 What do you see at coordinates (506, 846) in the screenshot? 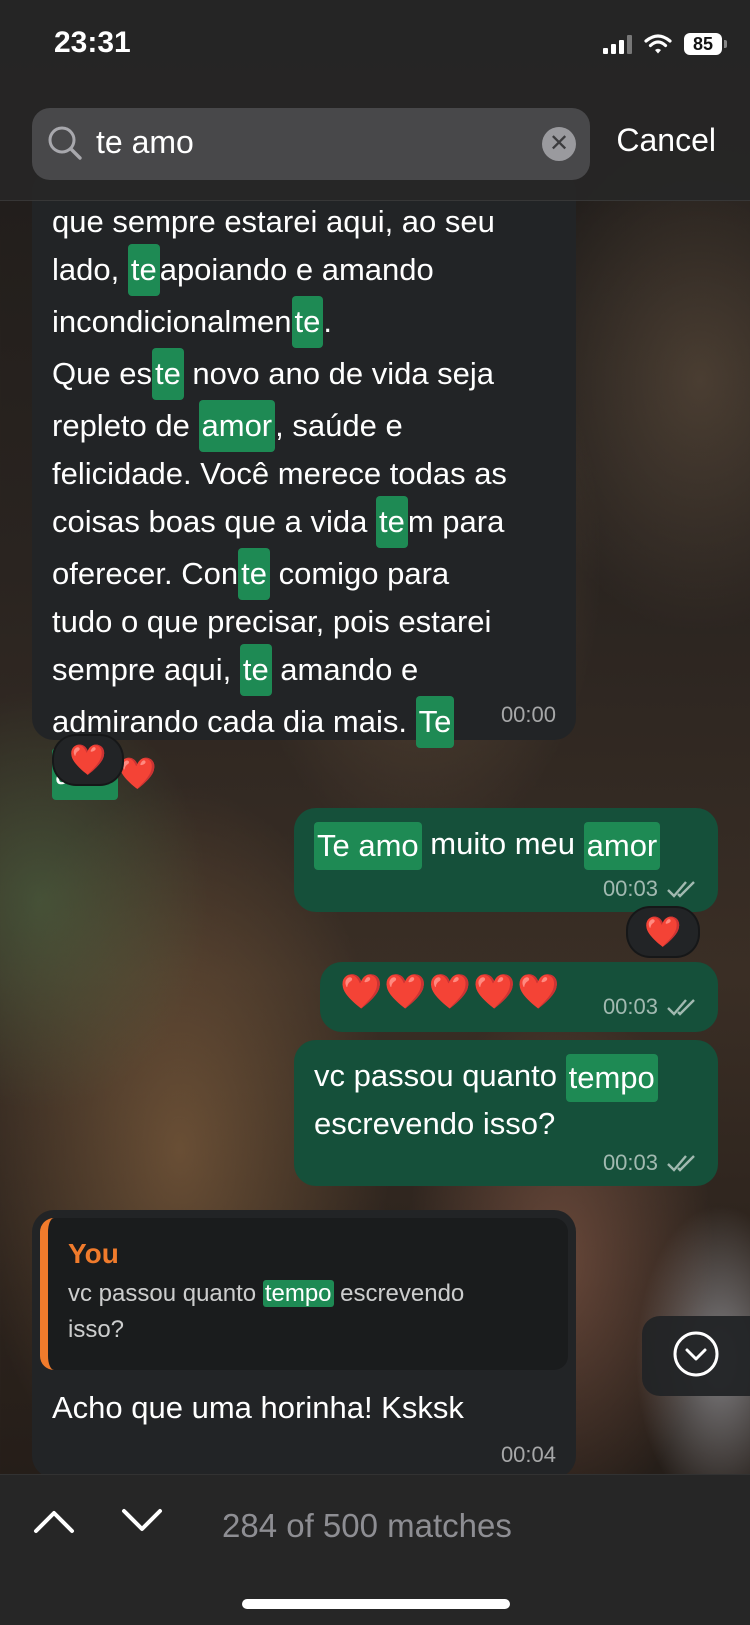
I see `message-text: Te amo muito meu amor` at bounding box center [506, 846].